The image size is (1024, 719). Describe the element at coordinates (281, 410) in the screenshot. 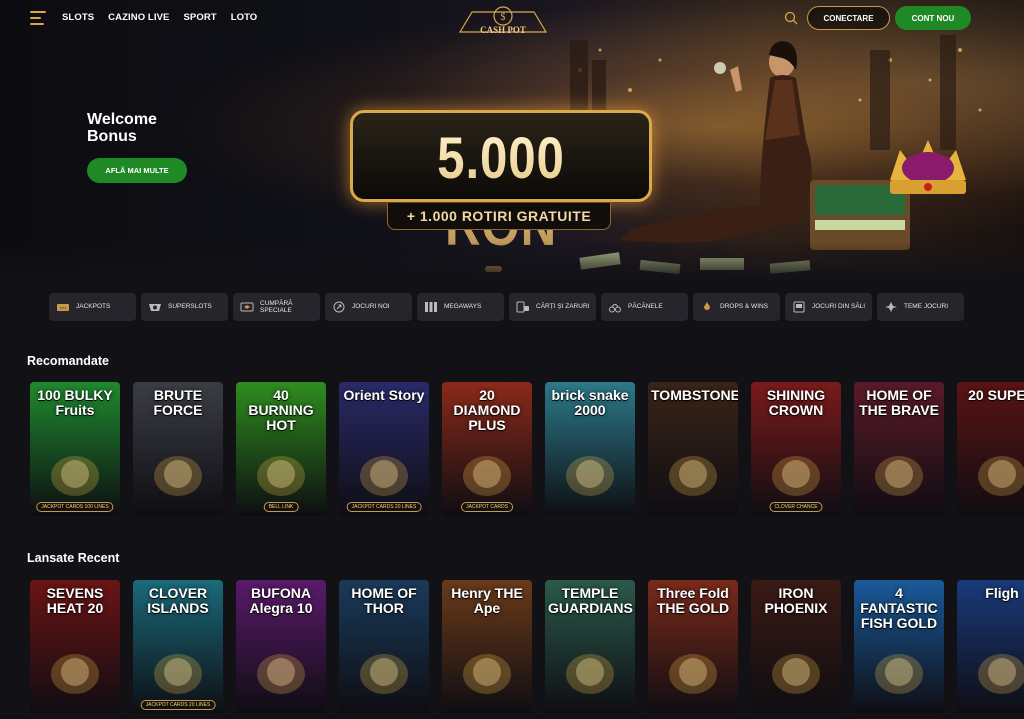

I see `game-title: 40 BURNING HOT` at that location.